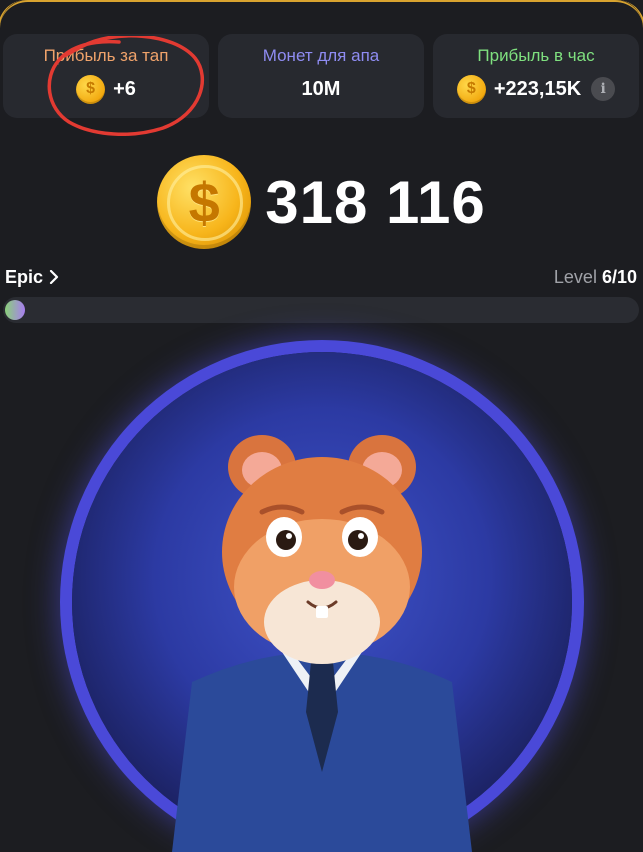  What do you see at coordinates (106, 55) in the screenshot?
I see `stat-label: Прибыль за тап` at bounding box center [106, 55].